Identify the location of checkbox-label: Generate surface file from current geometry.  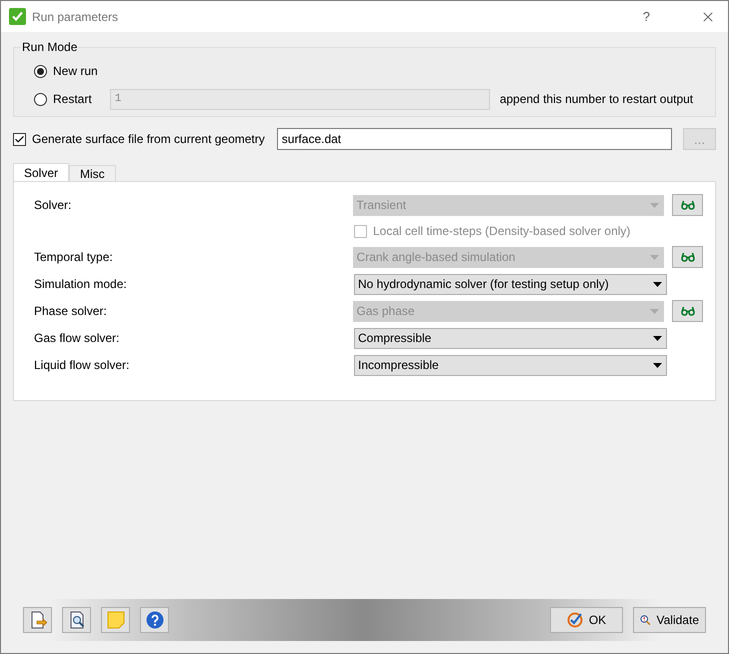
(148, 139).